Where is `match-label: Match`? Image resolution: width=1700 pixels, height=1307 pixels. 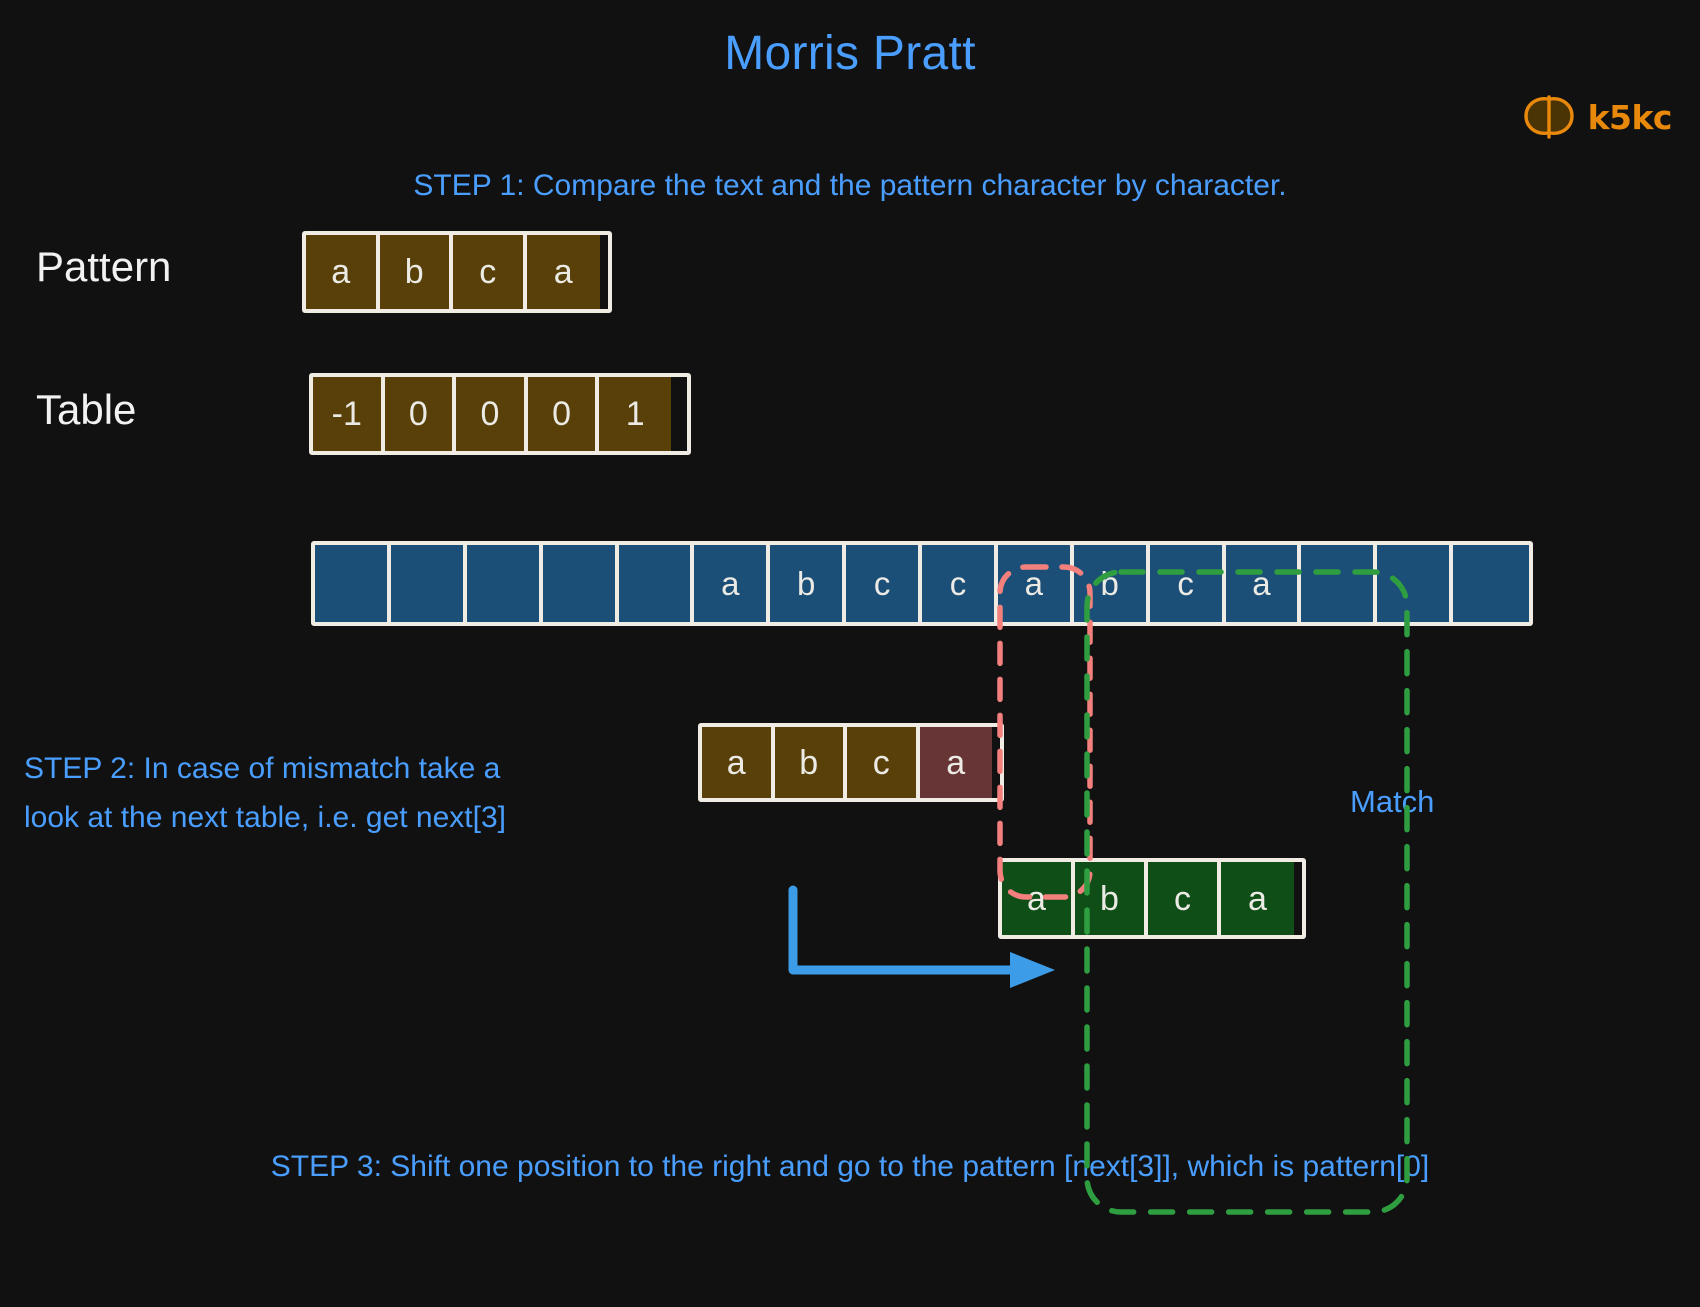 match-label: Match is located at coordinates (1392, 801).